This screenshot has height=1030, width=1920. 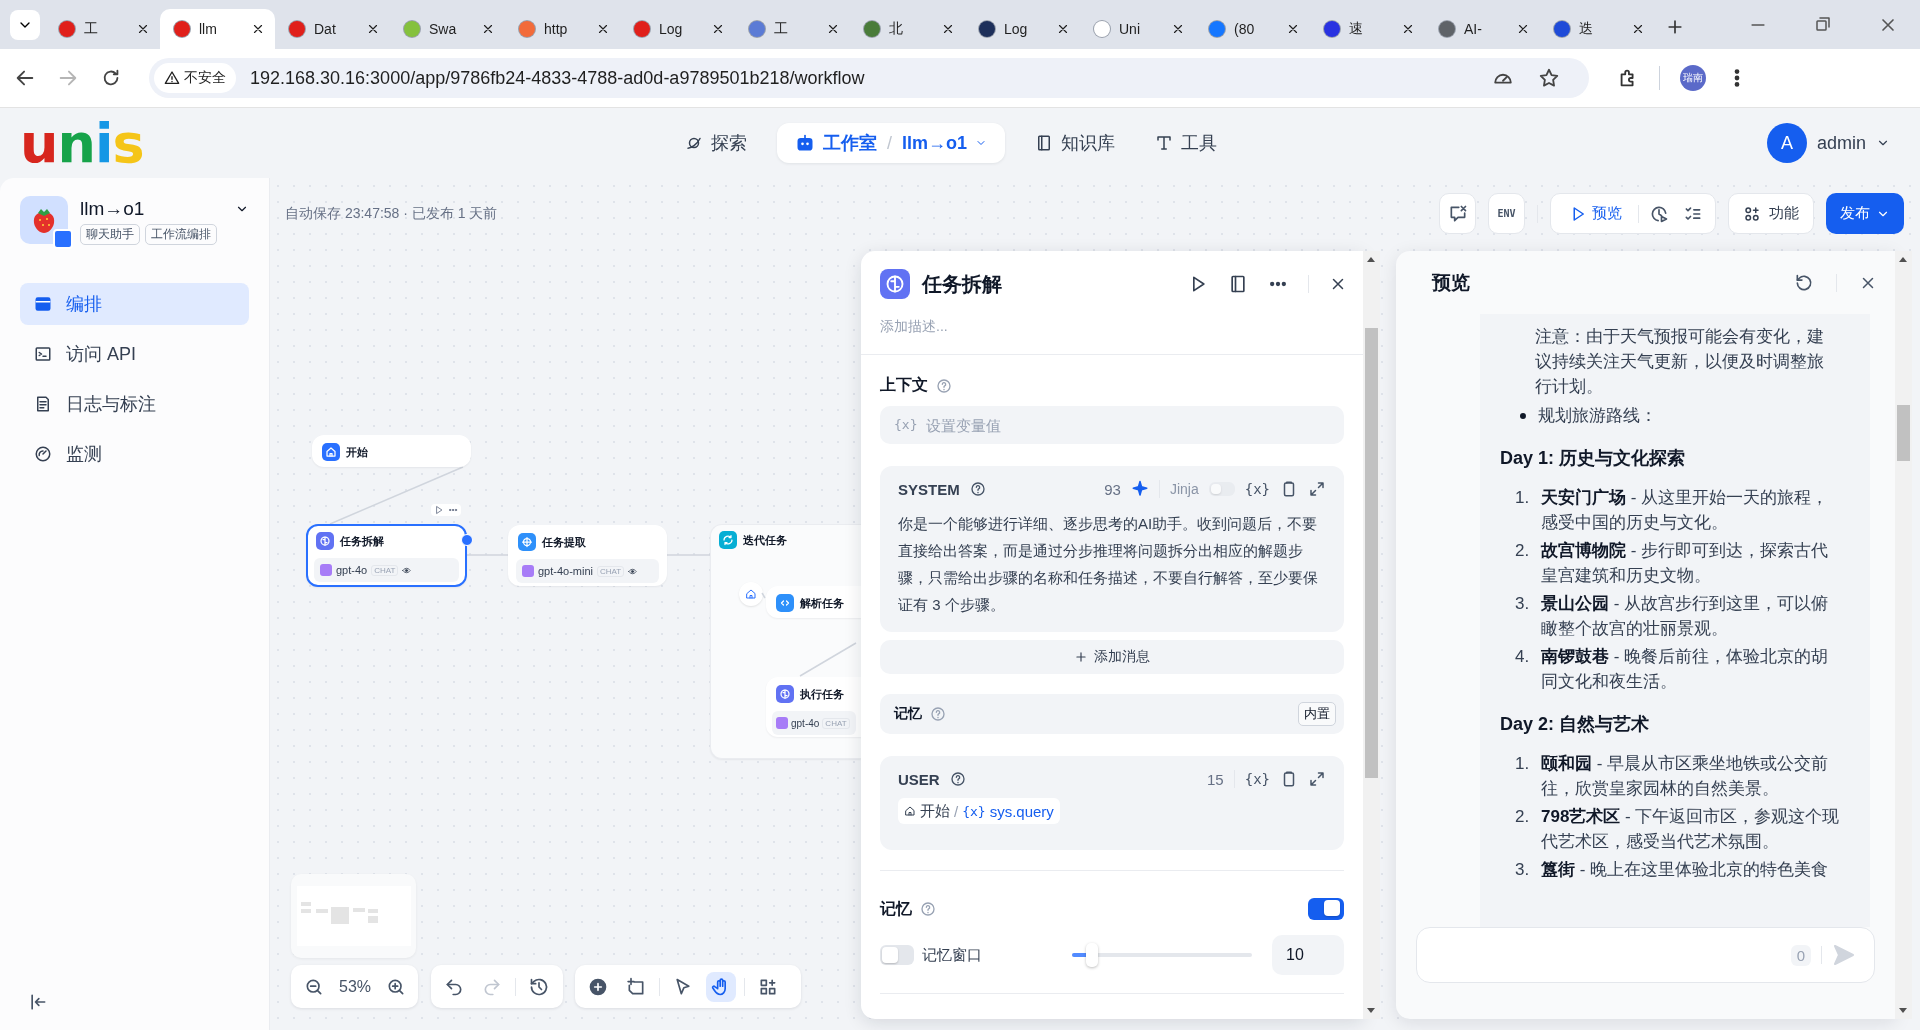 What do you see at coordinates (1800, 955) in the screenshot?
I see `char-count: 0` at bounding box center [1800, 955].